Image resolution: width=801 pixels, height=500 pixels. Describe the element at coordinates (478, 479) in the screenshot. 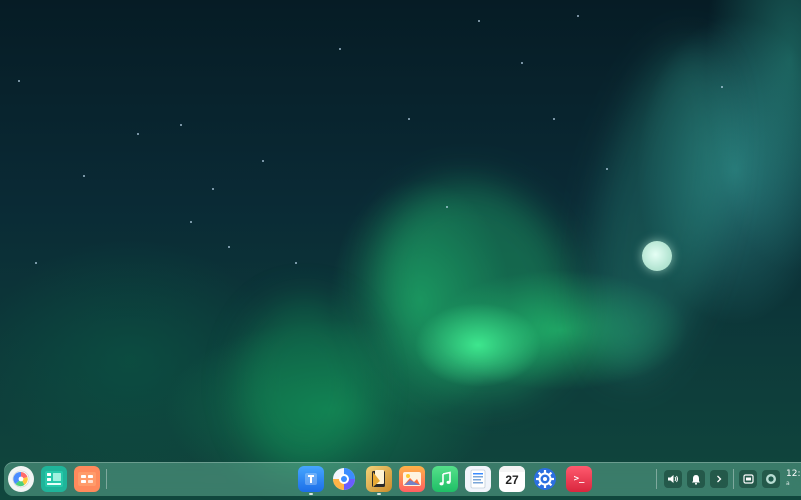

I see `text-editor-icon` at that location.